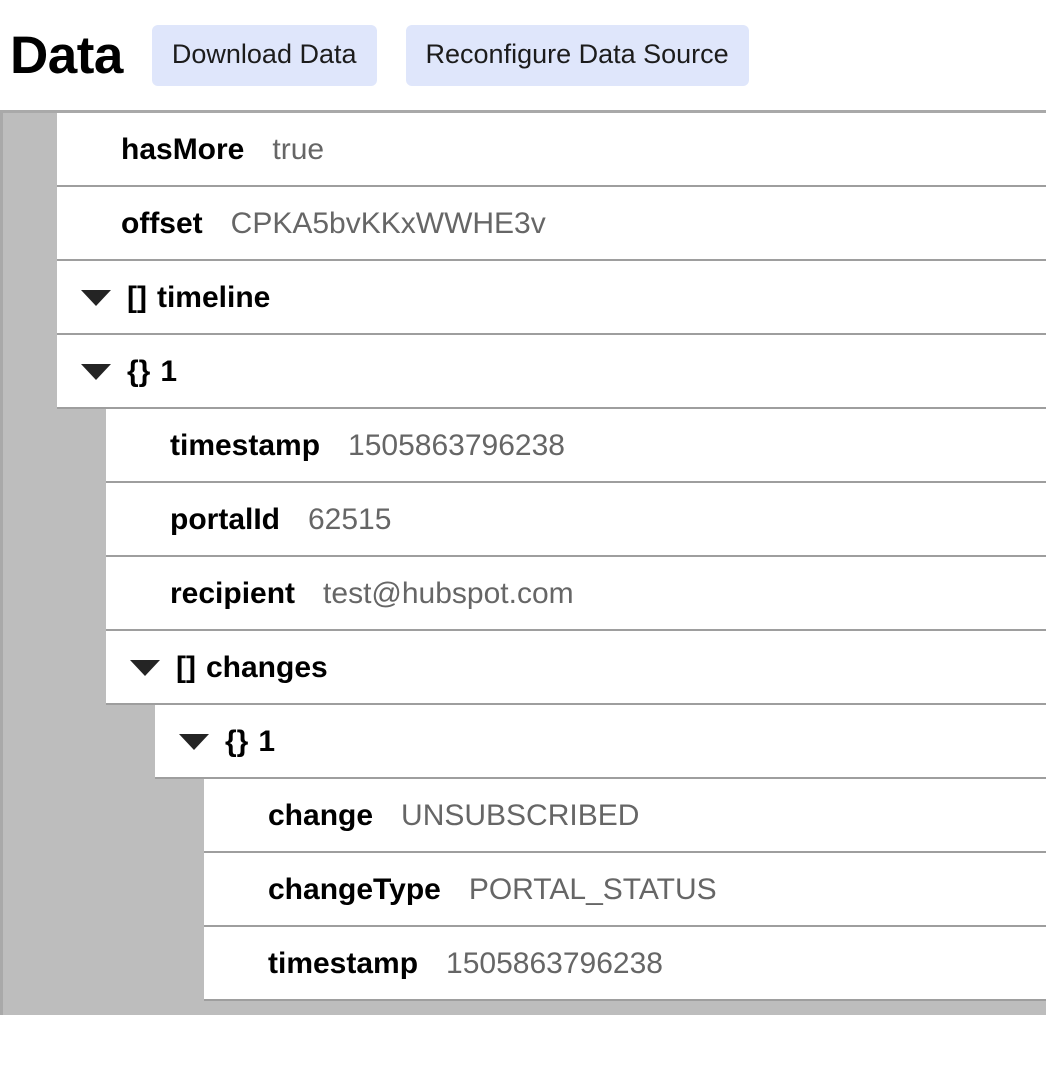 Image resolution: width=1046 pixels, height=1080 pixels. Describe the element at coordinates (600, 742) in the screenshot. I see `tree-row-changes-0: {} 1` at that location.